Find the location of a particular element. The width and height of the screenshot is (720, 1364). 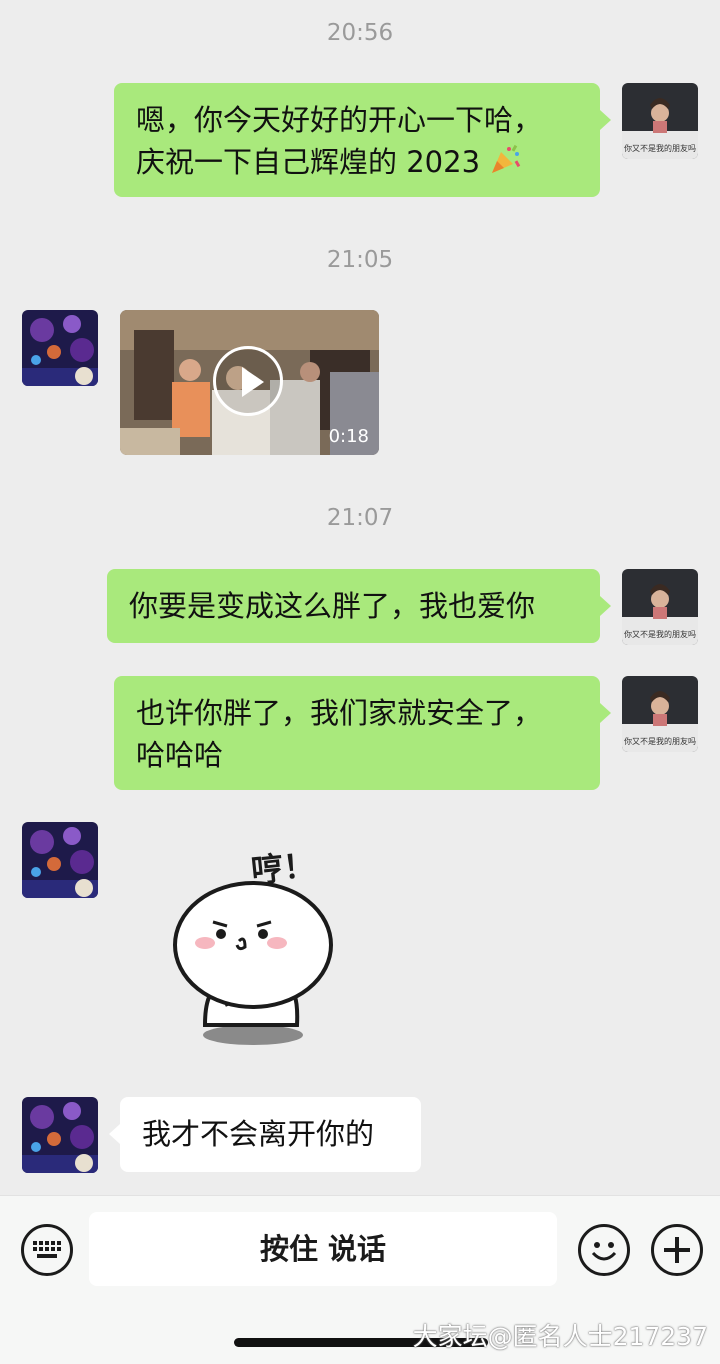

timestamp: 21:05 is located at coordinates (360, 260).